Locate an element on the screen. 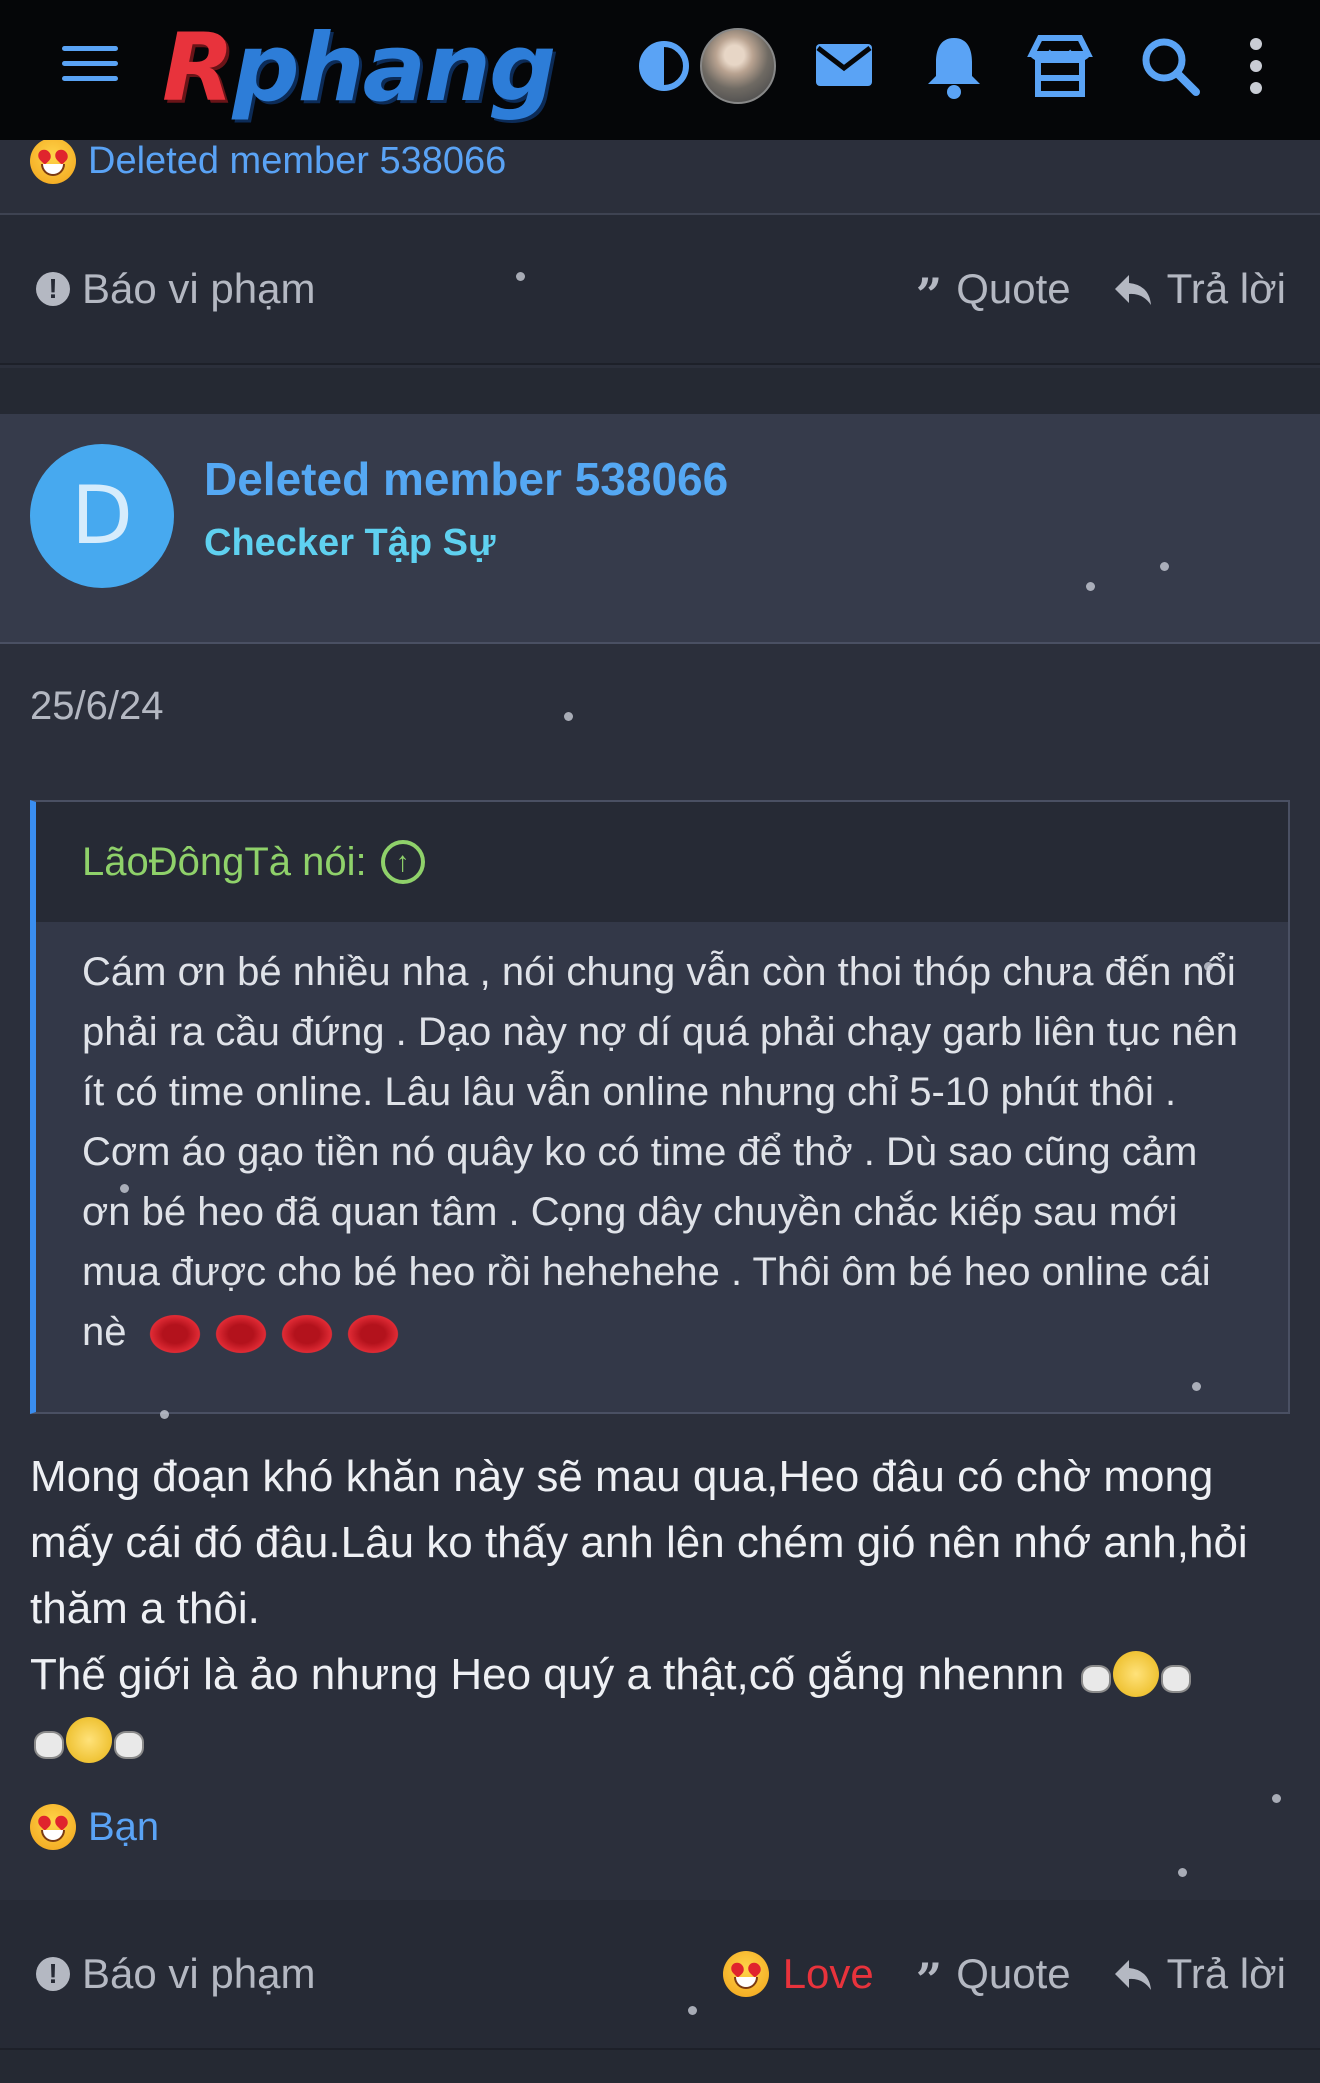 The image size is (1320, 2083). post-action-bar: ! Báo vi phạm Love ” Quote Trả lời is located at coordinates (660, 1975).